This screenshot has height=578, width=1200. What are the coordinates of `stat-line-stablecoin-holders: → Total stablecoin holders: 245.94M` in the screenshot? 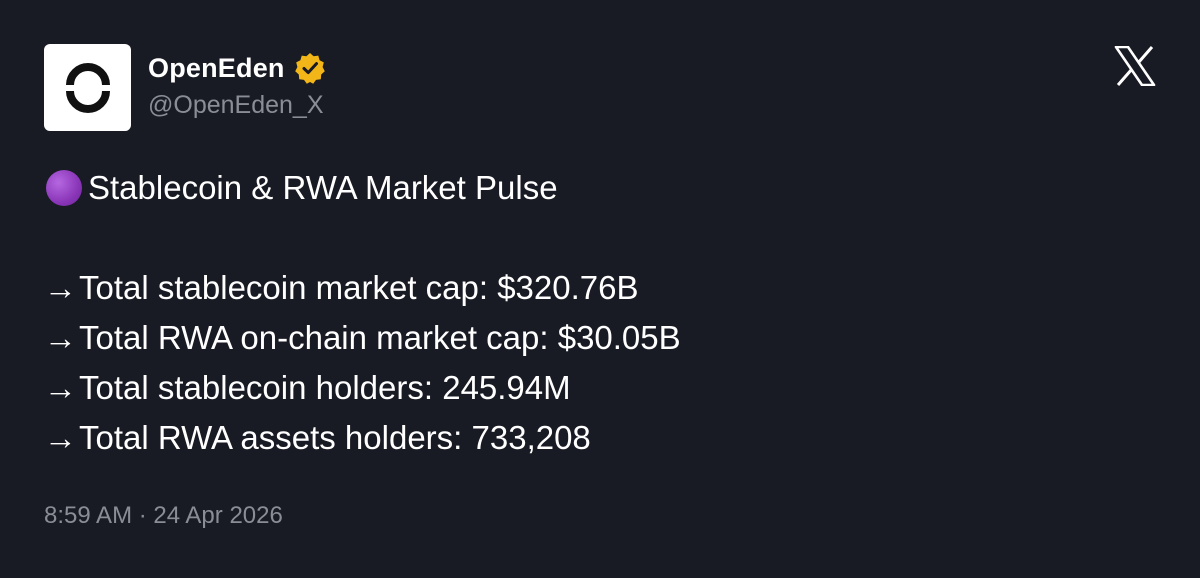 It's located at (362, 388).